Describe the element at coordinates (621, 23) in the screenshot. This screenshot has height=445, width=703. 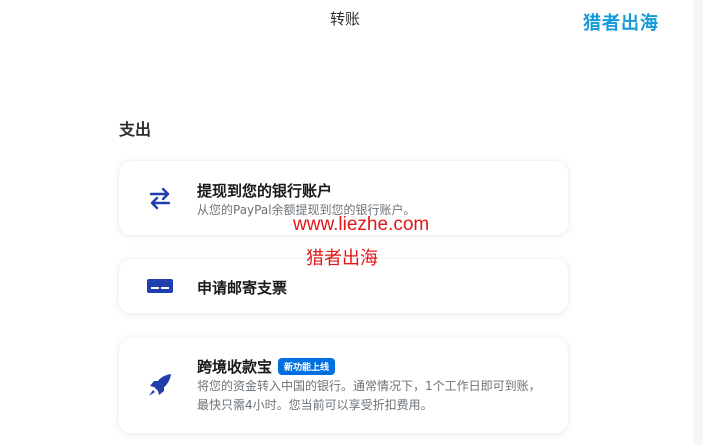
I see `brand-logo: 猎者出海` at that location.